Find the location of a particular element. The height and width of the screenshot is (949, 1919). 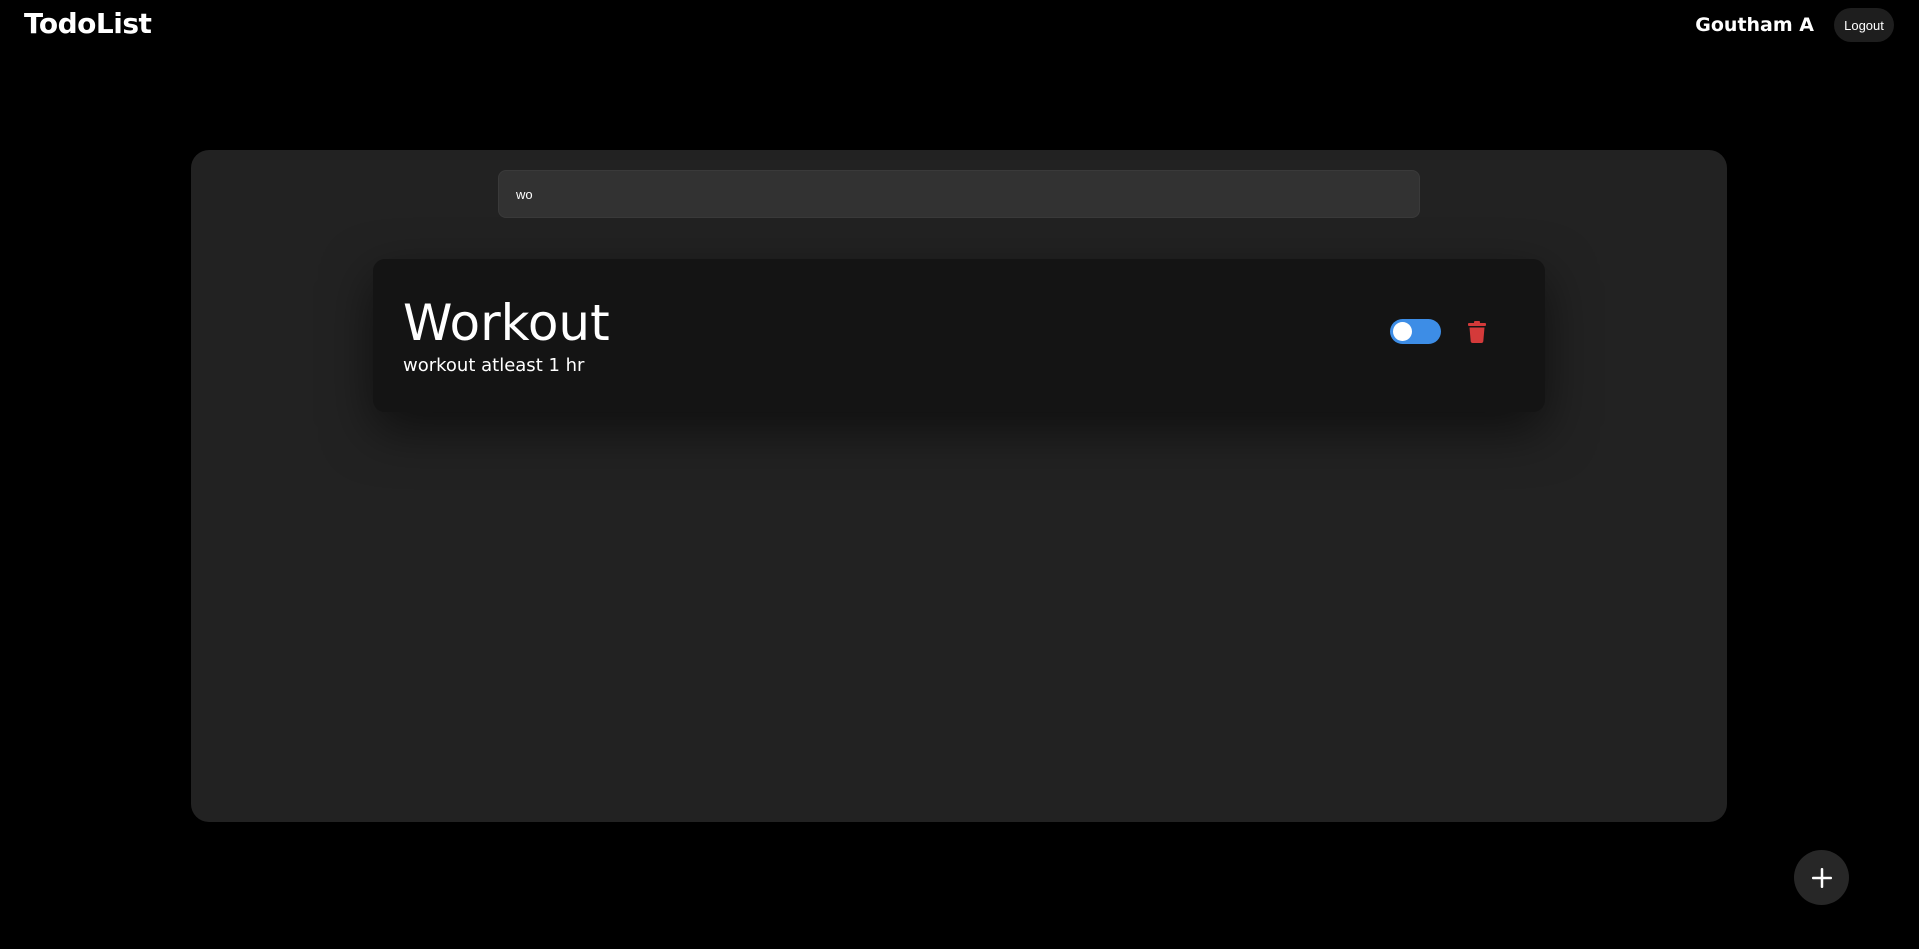

delete-task-button is located at coordinates (1477, 332).